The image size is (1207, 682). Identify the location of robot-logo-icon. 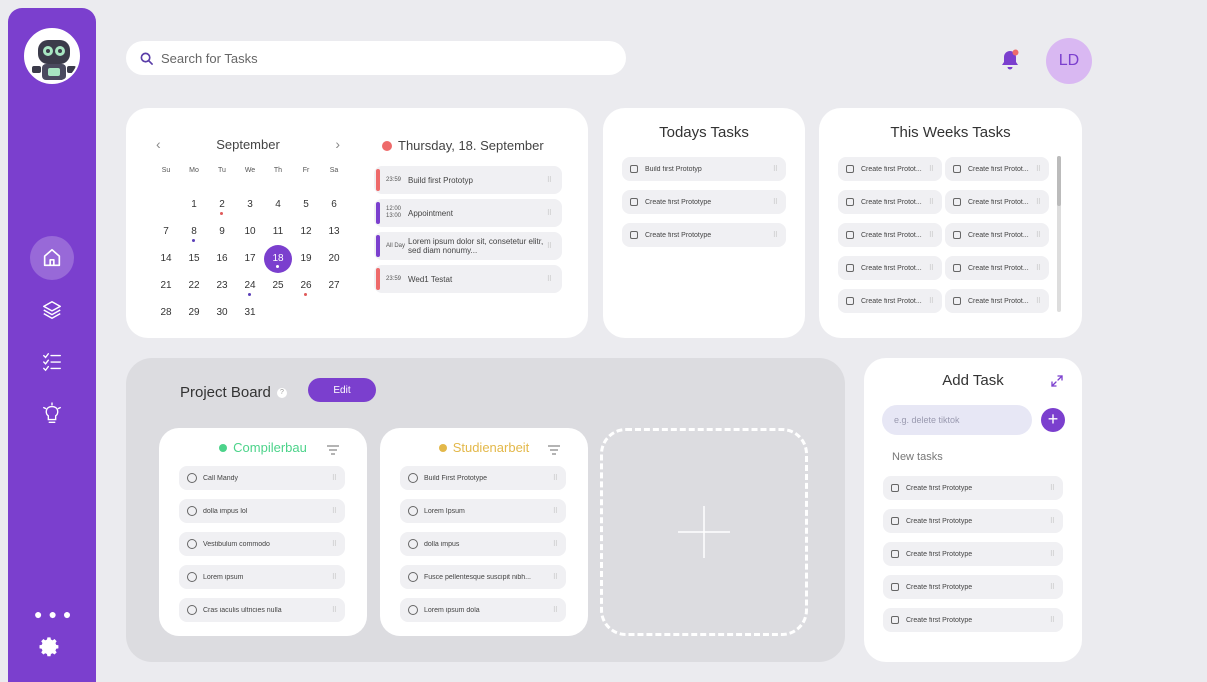
(52, 56).